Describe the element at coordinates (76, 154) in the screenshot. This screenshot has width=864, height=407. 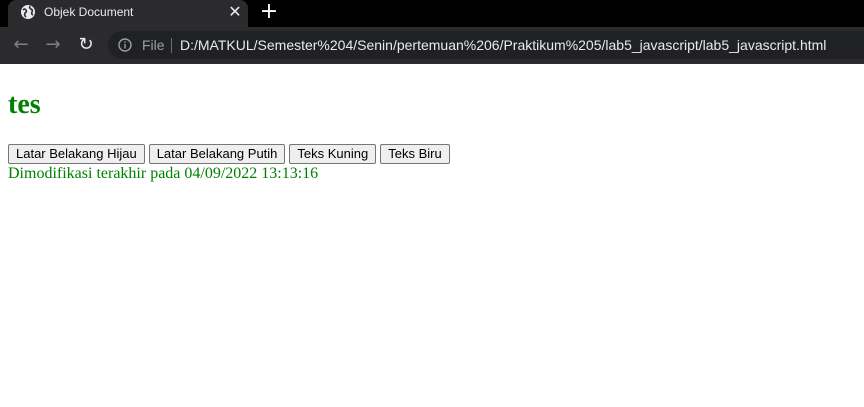
I see `green-background-button: Latar Belakang Hijau` at that location.